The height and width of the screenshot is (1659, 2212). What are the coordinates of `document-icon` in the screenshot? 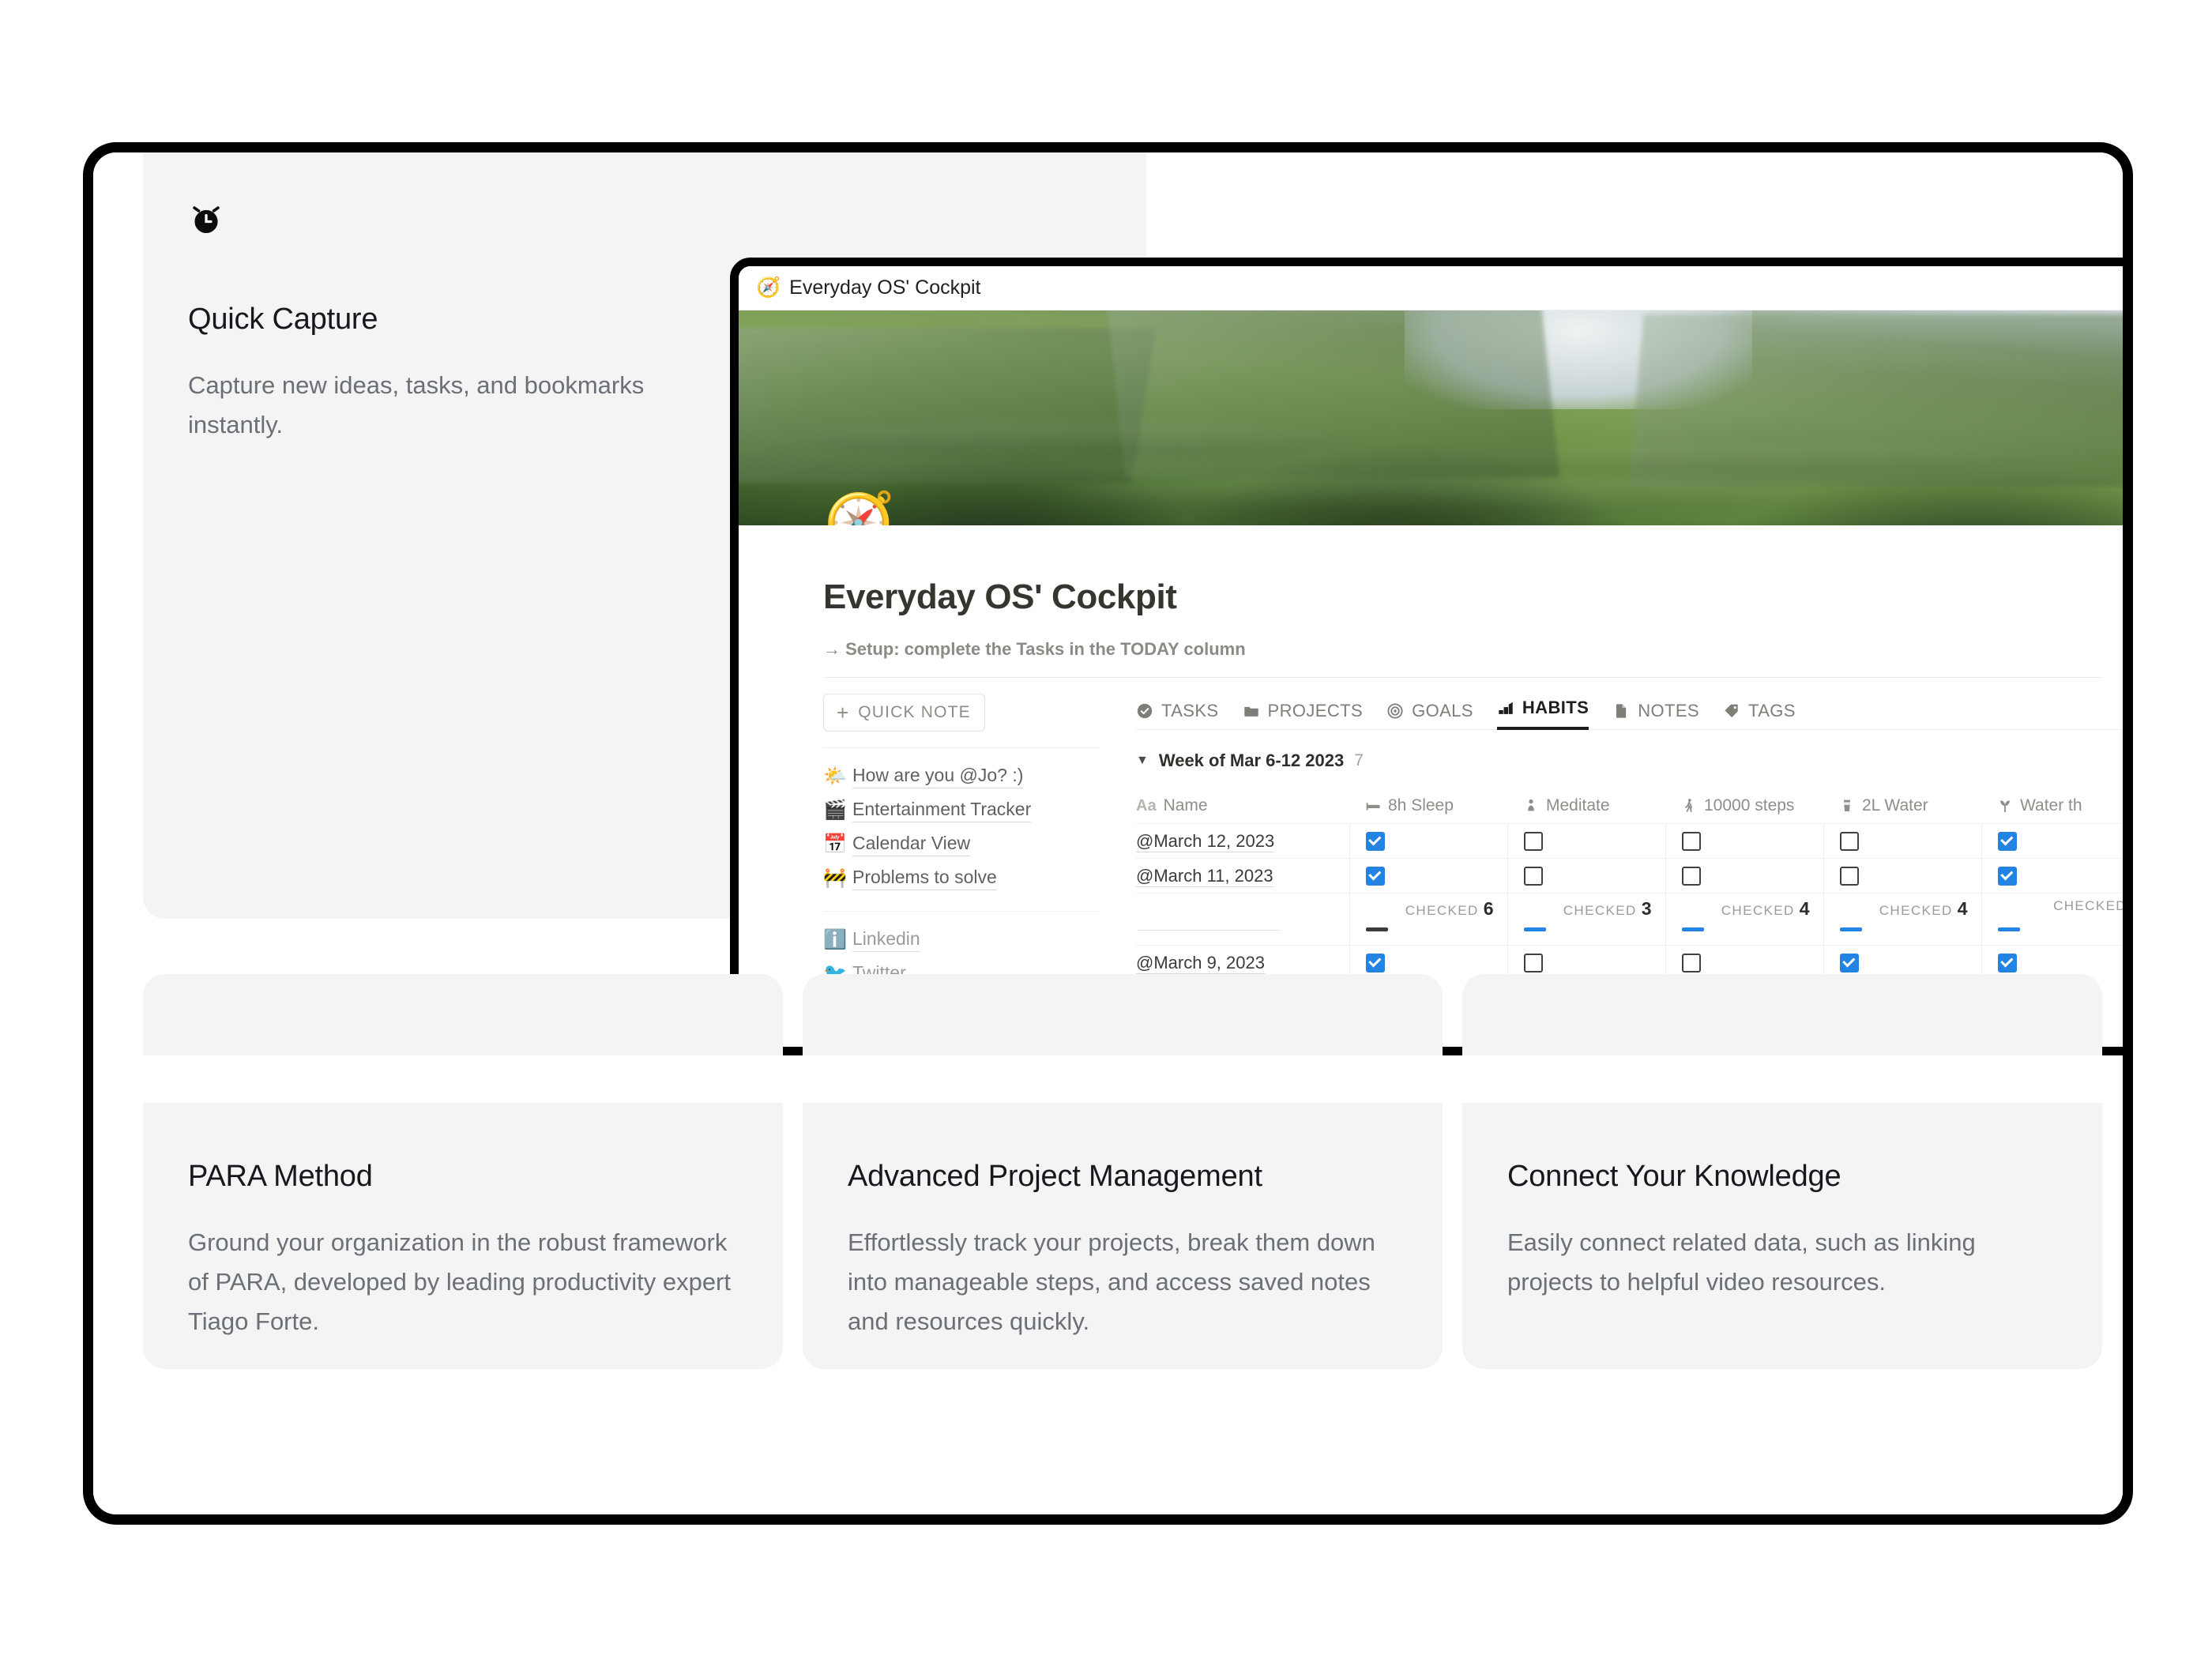 It's located at (1621, 711).